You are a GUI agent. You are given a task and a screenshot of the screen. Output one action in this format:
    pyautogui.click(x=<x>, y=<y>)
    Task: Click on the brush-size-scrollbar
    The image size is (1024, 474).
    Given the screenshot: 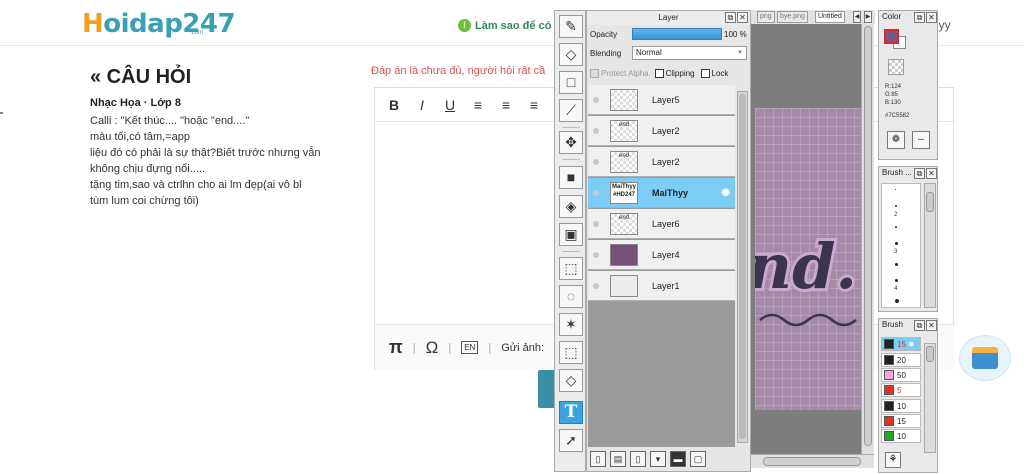 What is the action you would take?
    pyautogui.click(x=930, y=245)
    